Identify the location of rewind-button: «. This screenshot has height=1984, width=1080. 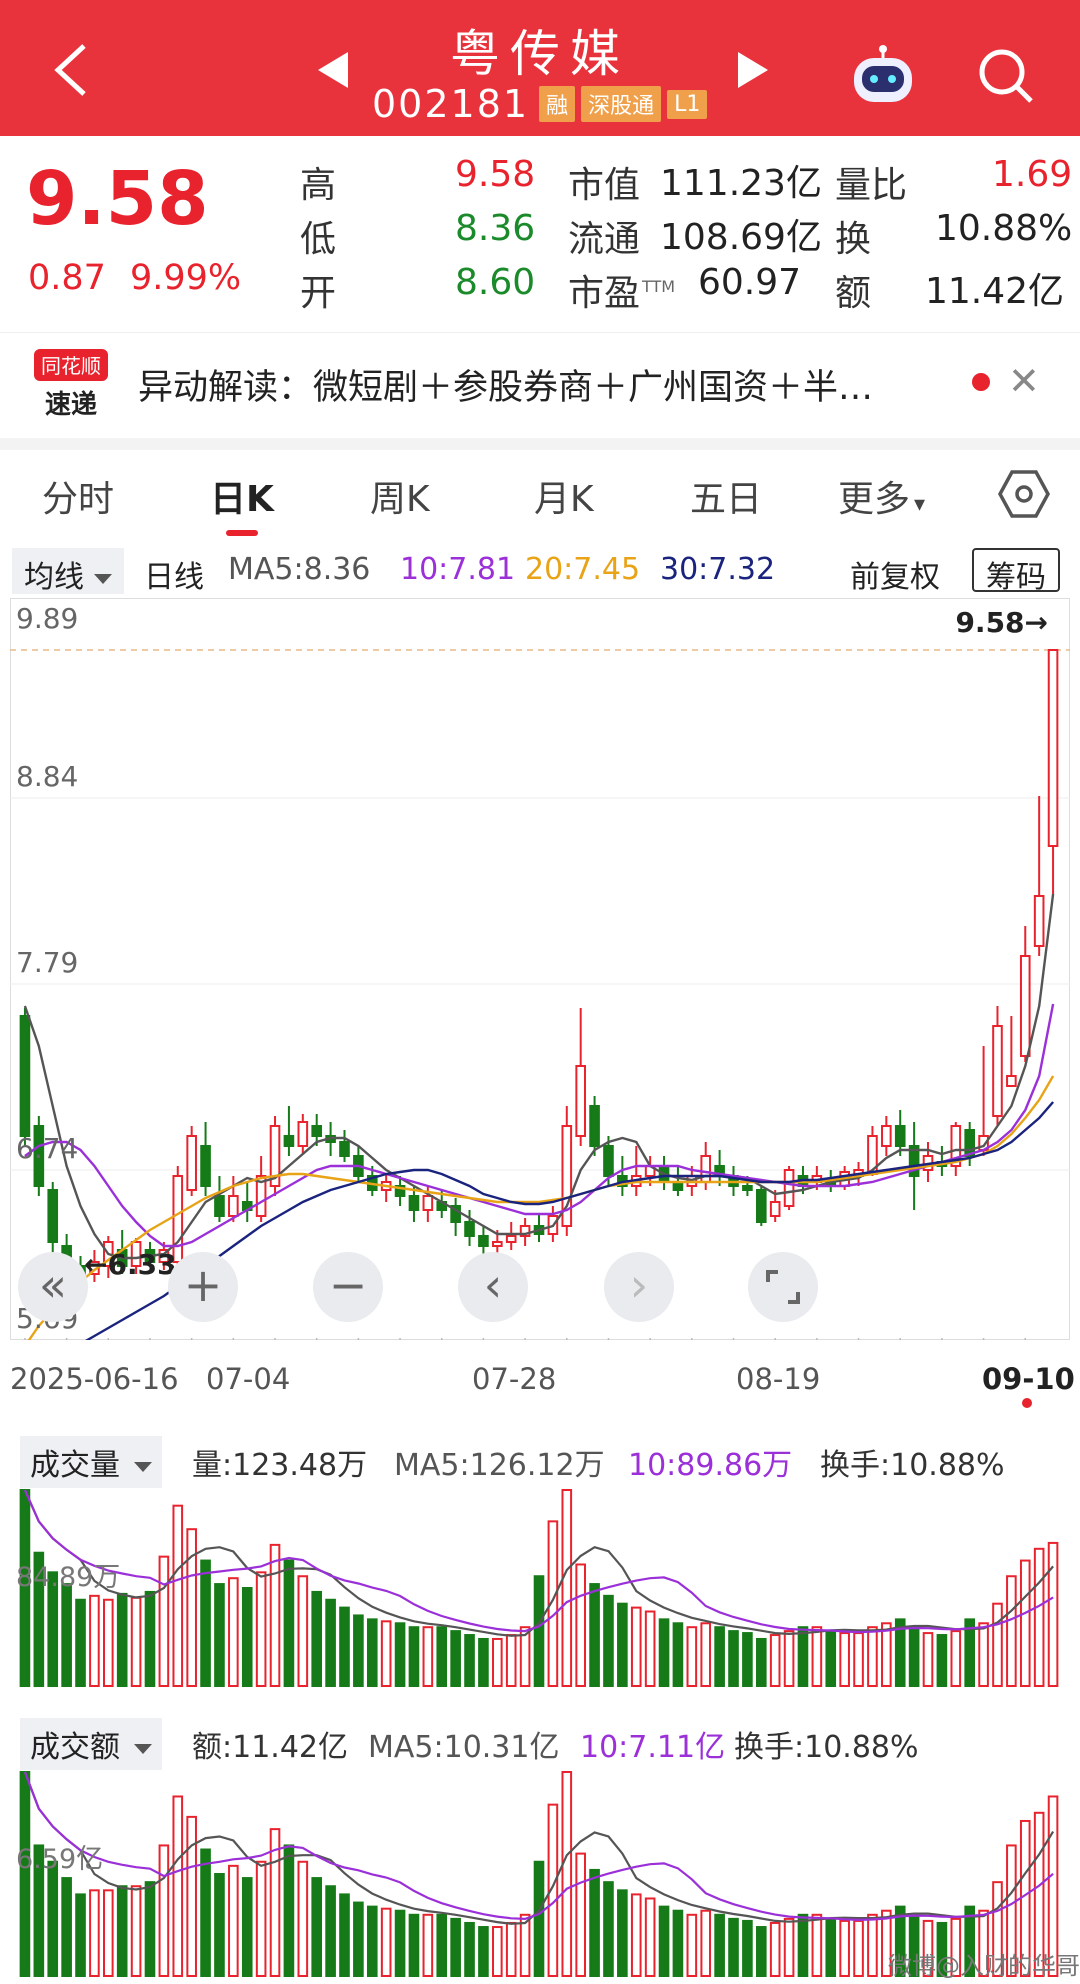
(53, 1287).